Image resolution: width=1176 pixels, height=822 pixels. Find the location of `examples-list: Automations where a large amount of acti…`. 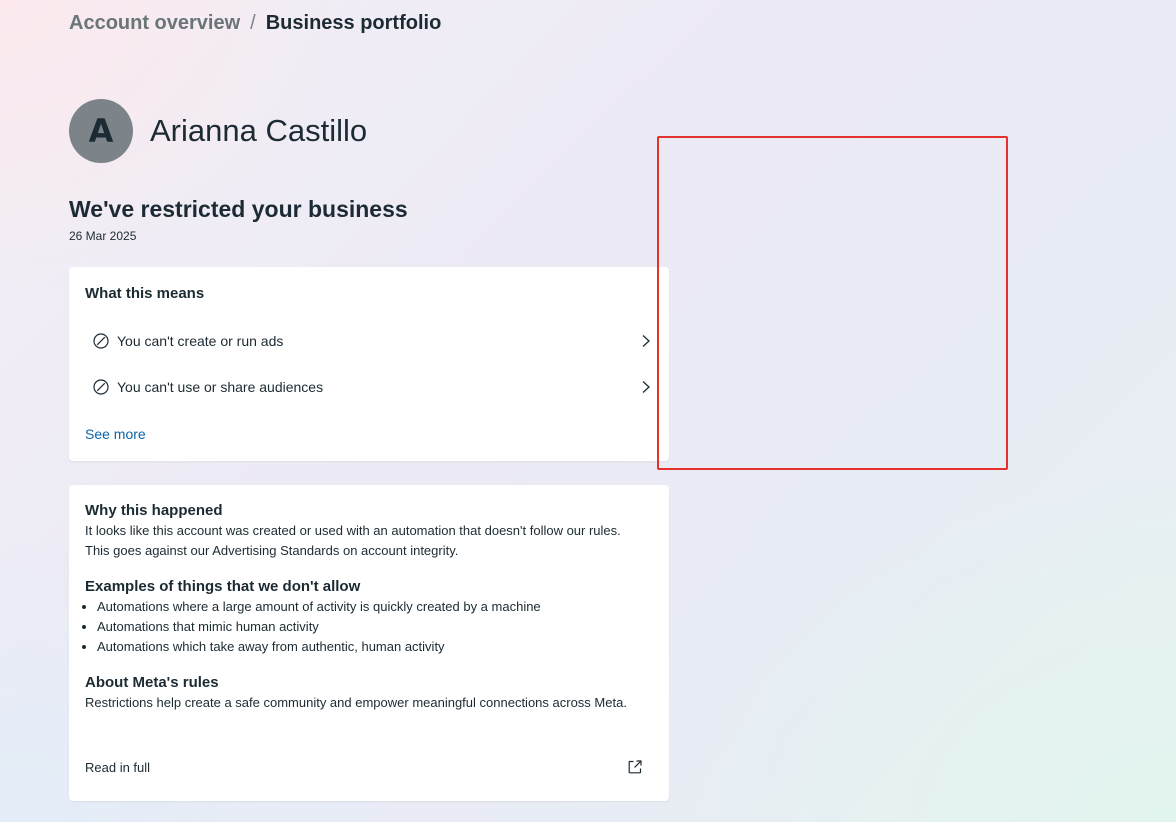

examples-list: Automations where a large amount of acti… is located at coordinates (313, 627).